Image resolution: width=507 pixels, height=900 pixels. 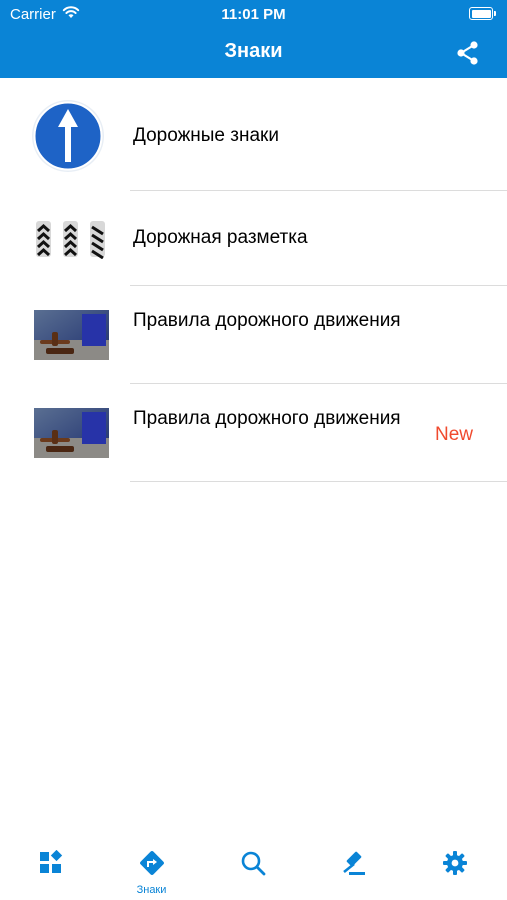 I want to click on status-time: 11:01 PM, so click(x=253, y=14).